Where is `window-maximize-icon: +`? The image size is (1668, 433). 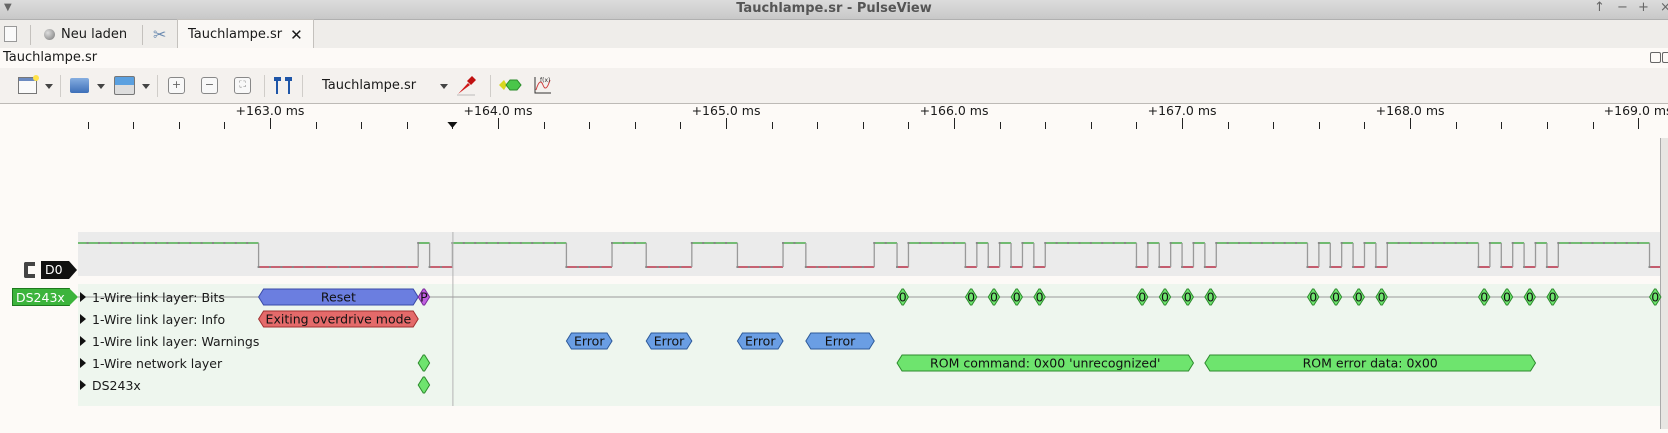
window-maximize-icon: + is located at coordinates (1643, 7).